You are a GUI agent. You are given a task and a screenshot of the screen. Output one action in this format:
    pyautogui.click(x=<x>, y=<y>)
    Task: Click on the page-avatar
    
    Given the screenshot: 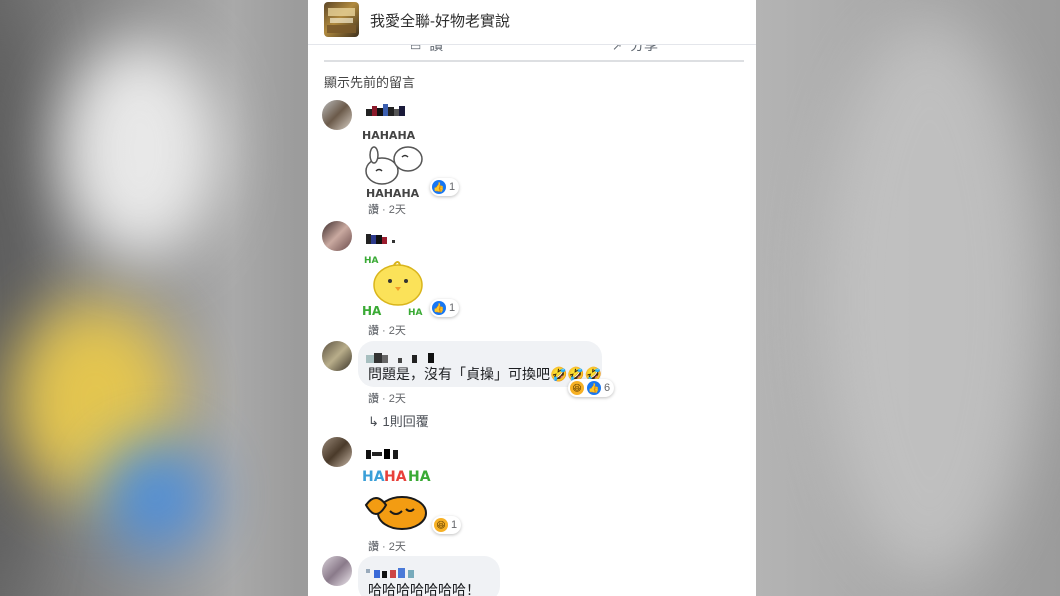 What is the action you would take?
    pyautogui.click(x=341, y=19)
    